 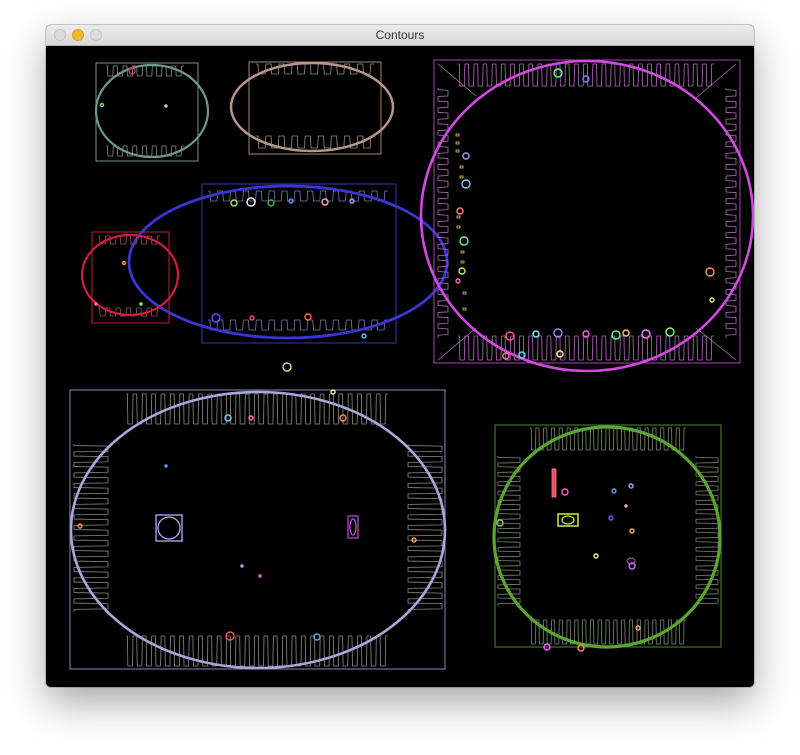 I want to click on top-left-chip, so click(x=152, y=112).